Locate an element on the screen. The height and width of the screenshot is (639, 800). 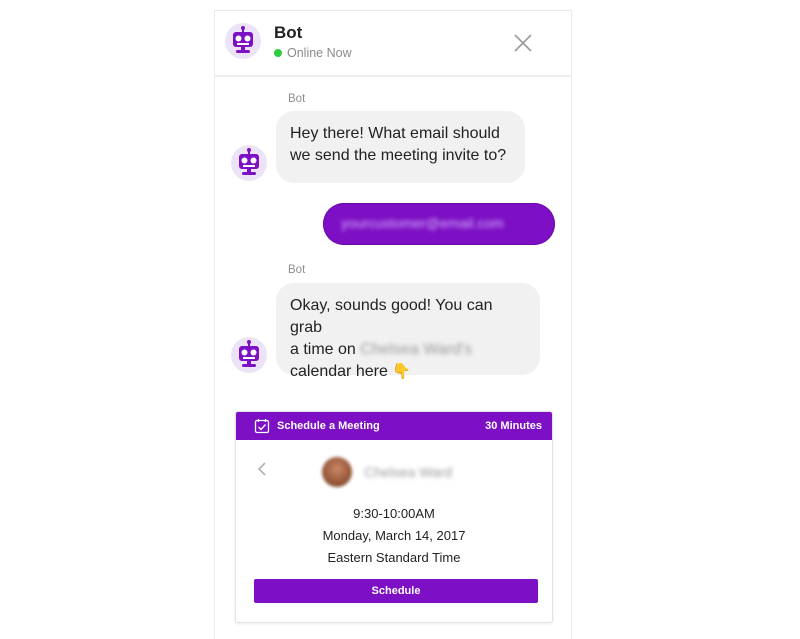
status-dot is located at coordinates (278, 53).